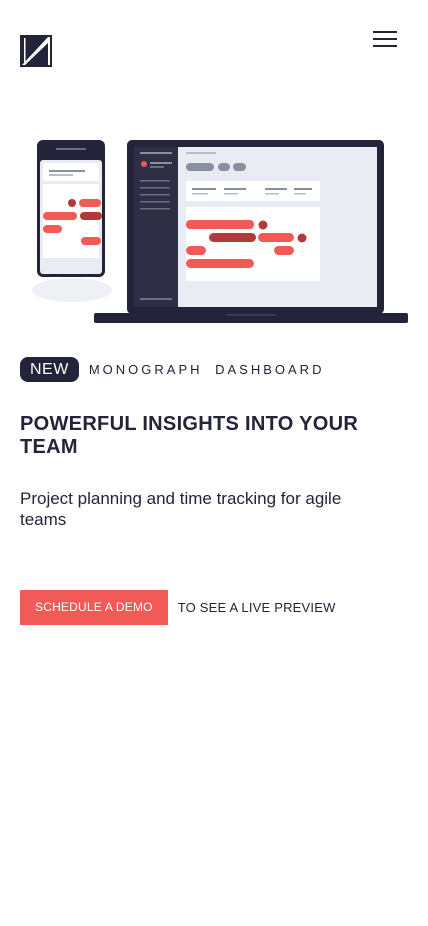 The height and width of the screenshot is (926, 428). What do you see at coordinates (36, 51) in the screenshot?
I see `k-logo-icon` at bounding box center [36, 51].